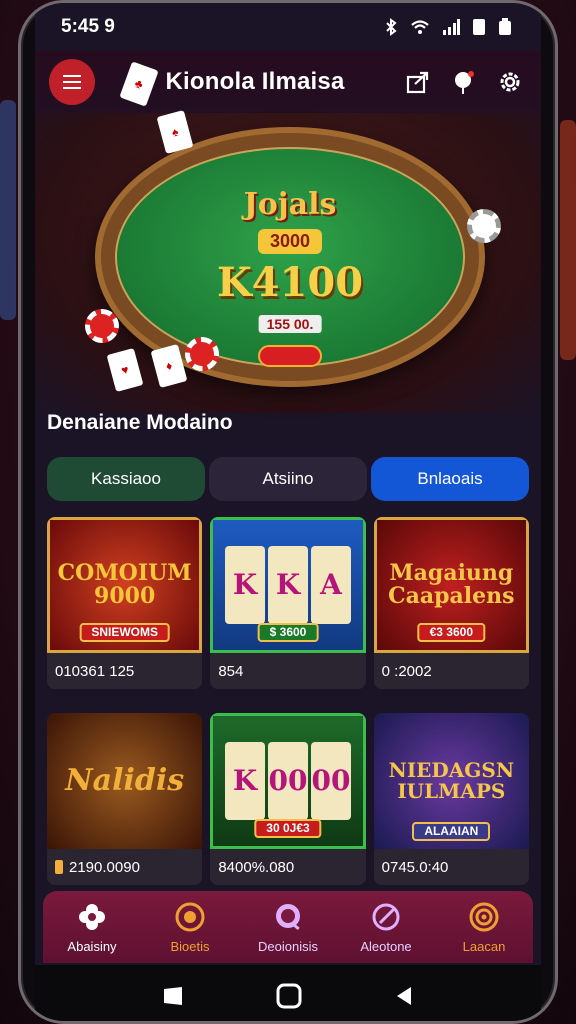  I want to click on nav-item-bioetis: Bioetis, so click(190, 927).